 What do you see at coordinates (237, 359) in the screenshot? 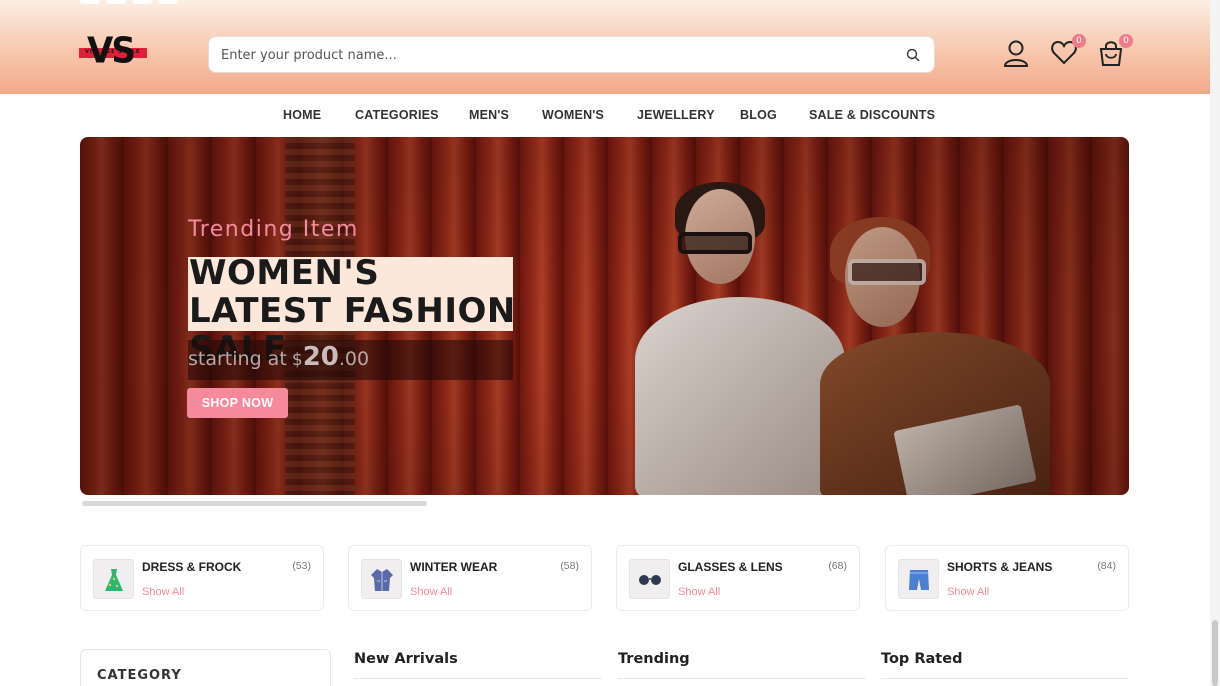
I see `price-label: starting at` at bounding box center [237, 359].